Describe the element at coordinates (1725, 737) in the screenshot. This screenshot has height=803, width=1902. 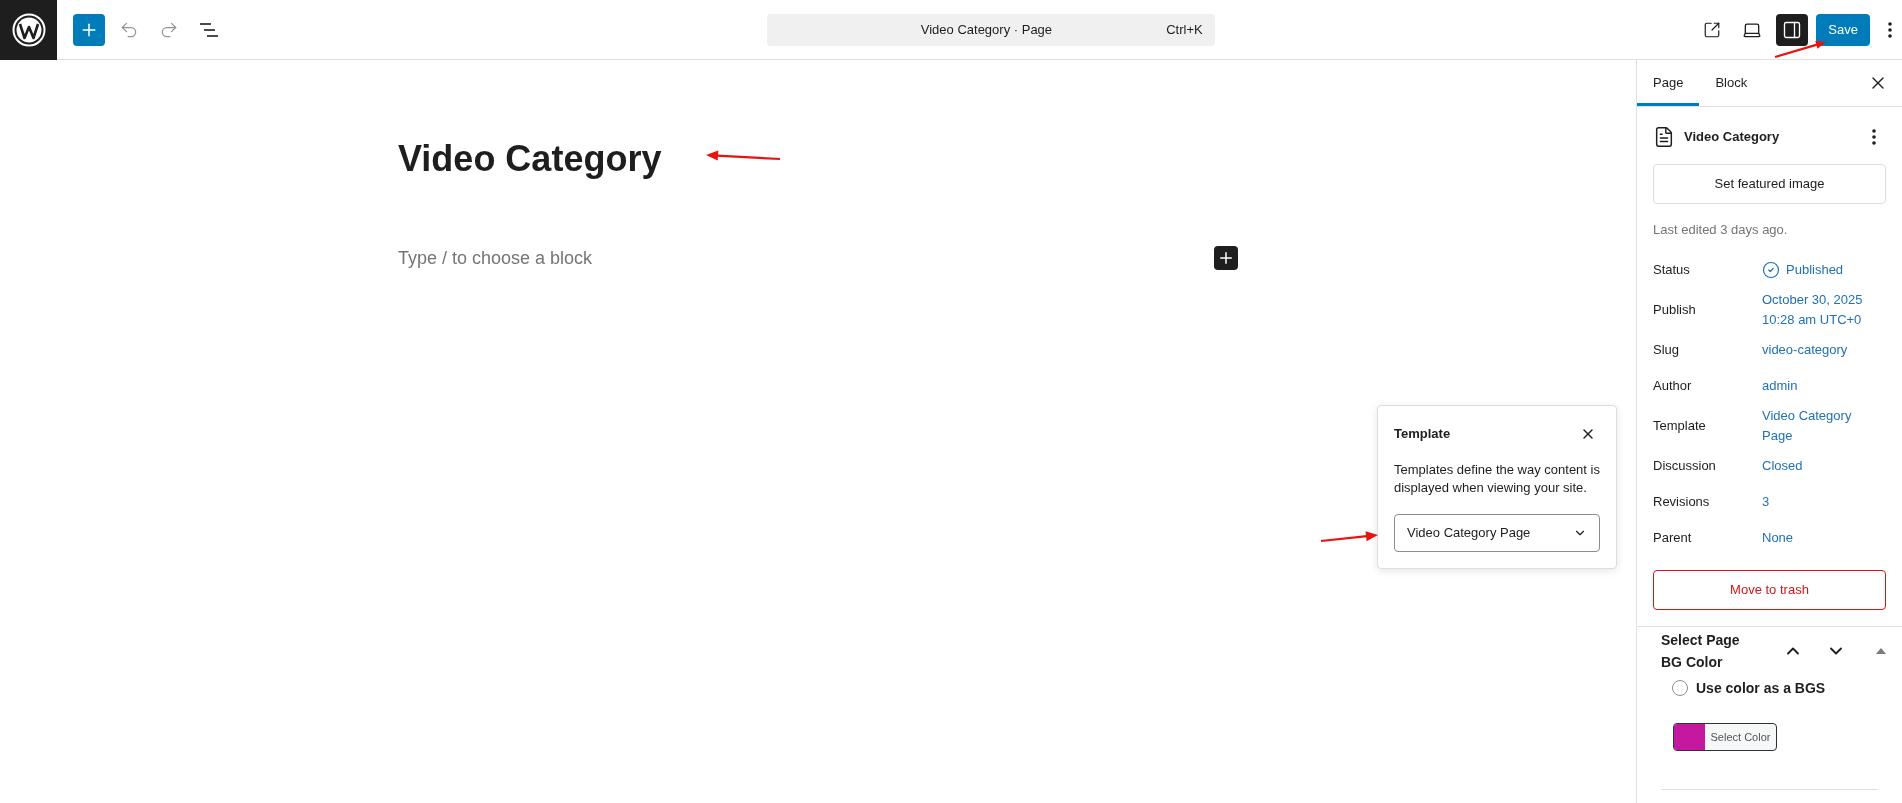
I see `color-picker-button: Select Color` at that location.